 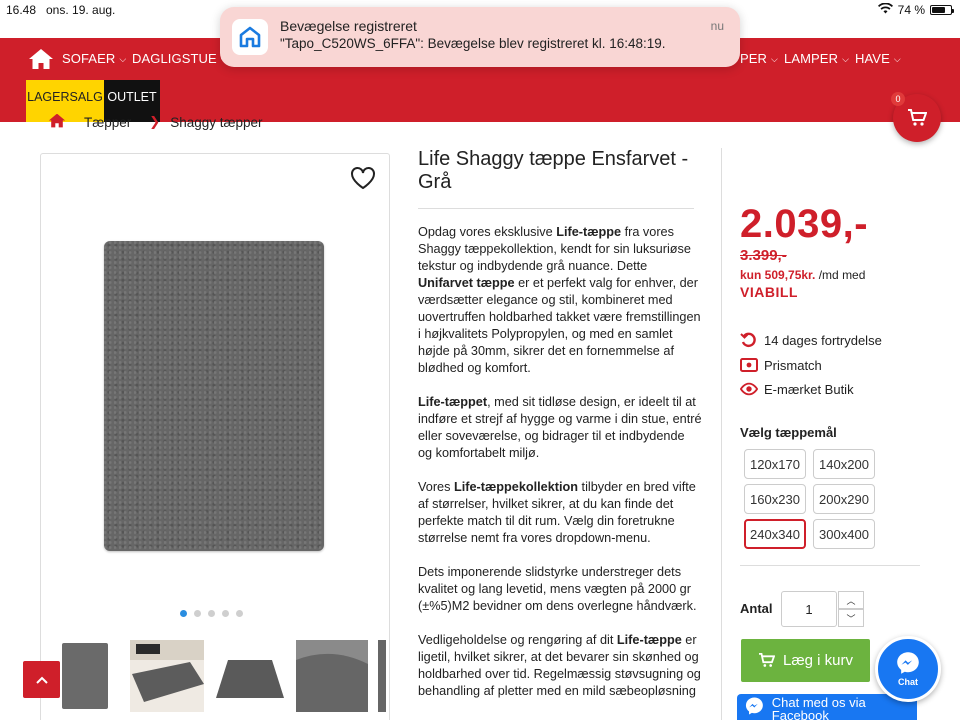 What do you see at coordinates (363, 178) in the screenshot?
I see `wishlist-heart-icon` at bounding box center [363, 178].